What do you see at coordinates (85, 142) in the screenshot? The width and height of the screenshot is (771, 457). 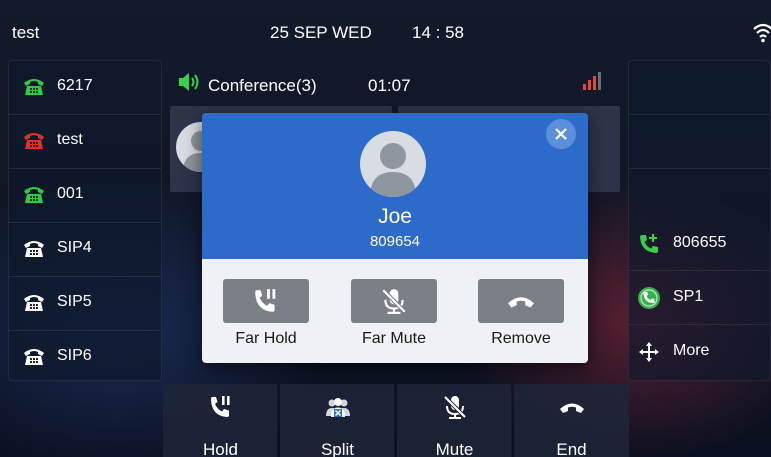 I see `line-key-test: test` at bounding box center [85, 142].